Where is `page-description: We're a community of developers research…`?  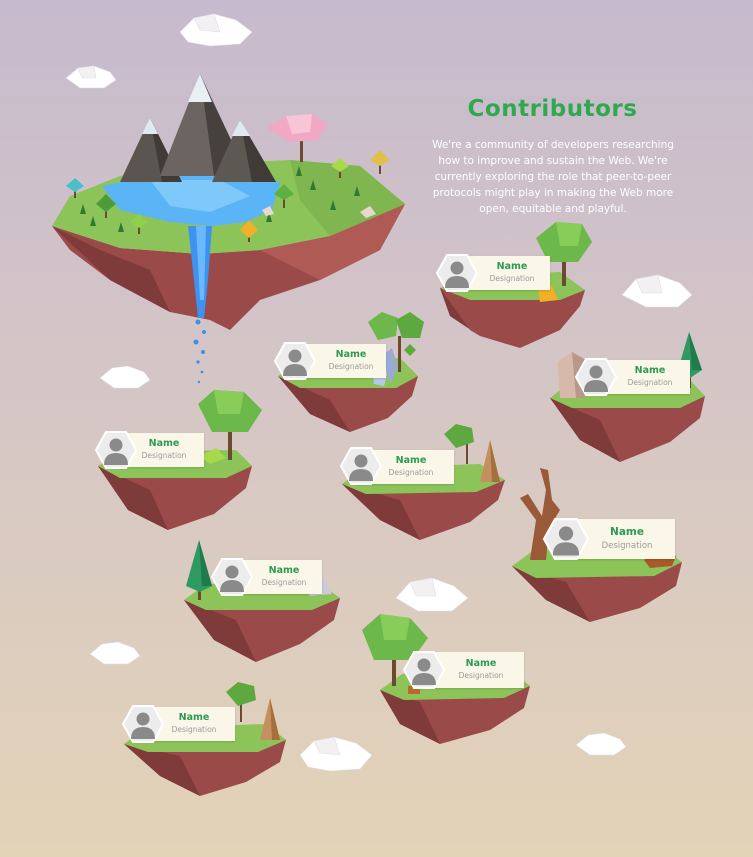
page-description: We're a community of developers research… is located at coordinates (553, 177).